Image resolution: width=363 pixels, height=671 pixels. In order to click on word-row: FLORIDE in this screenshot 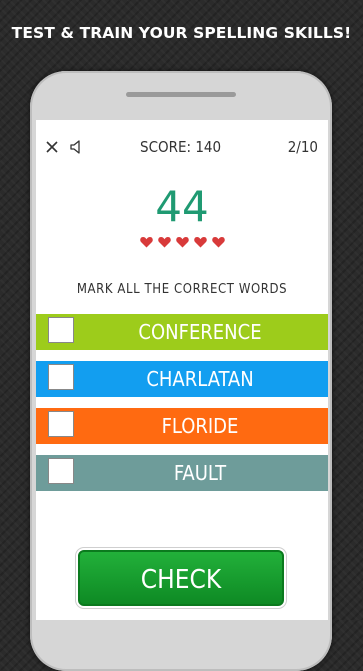, I will do `click(182, 426)`.